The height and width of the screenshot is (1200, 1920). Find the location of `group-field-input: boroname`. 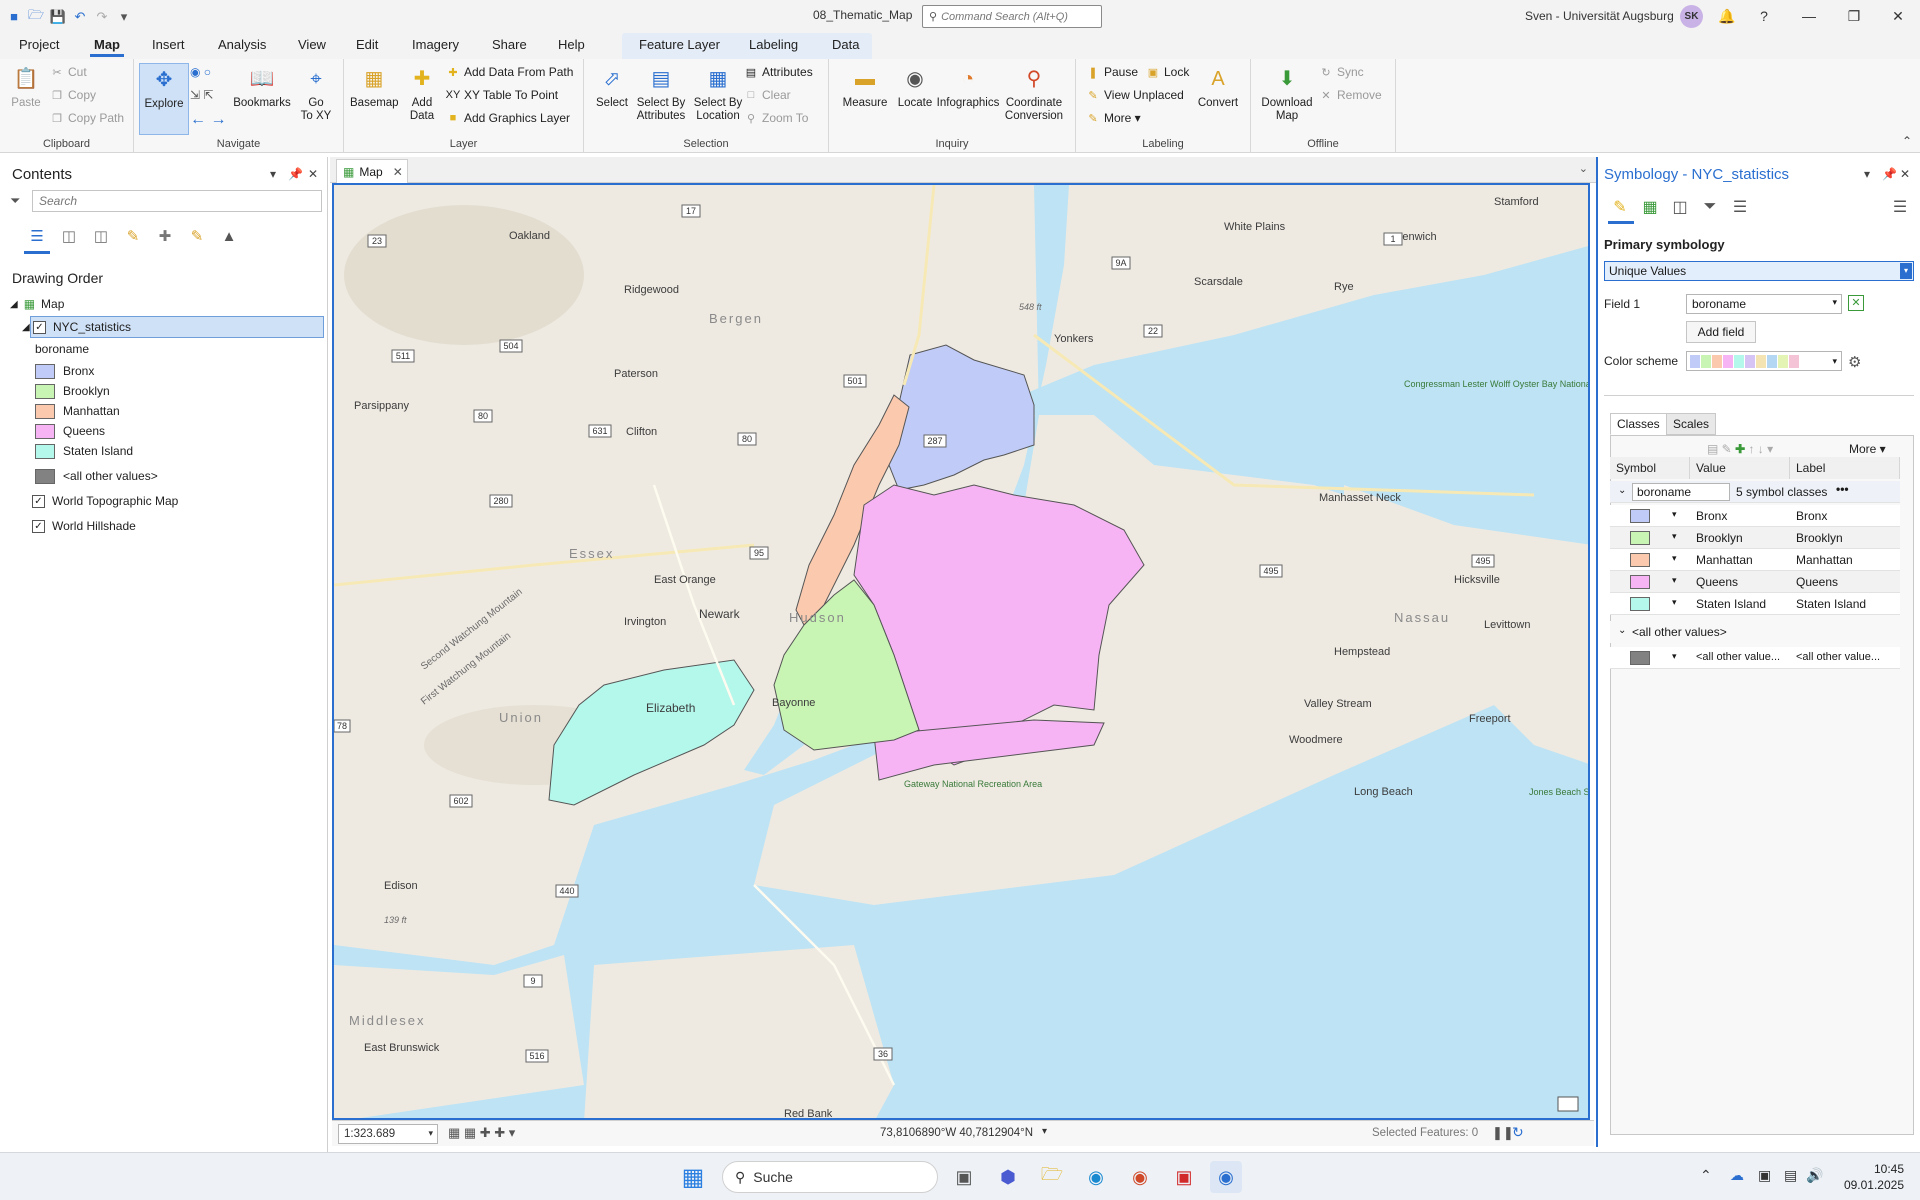

group-field-input: boroname is located at coordinates (1681, 492).